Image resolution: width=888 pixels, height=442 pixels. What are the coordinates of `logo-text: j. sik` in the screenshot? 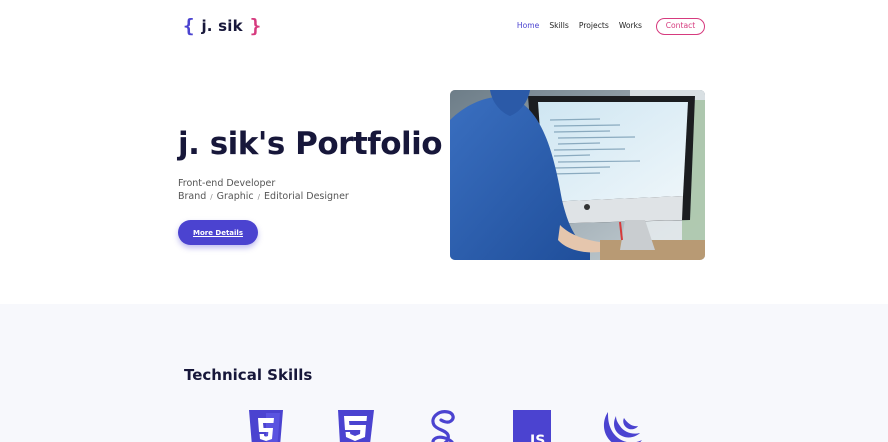 It's located at (222, 26).